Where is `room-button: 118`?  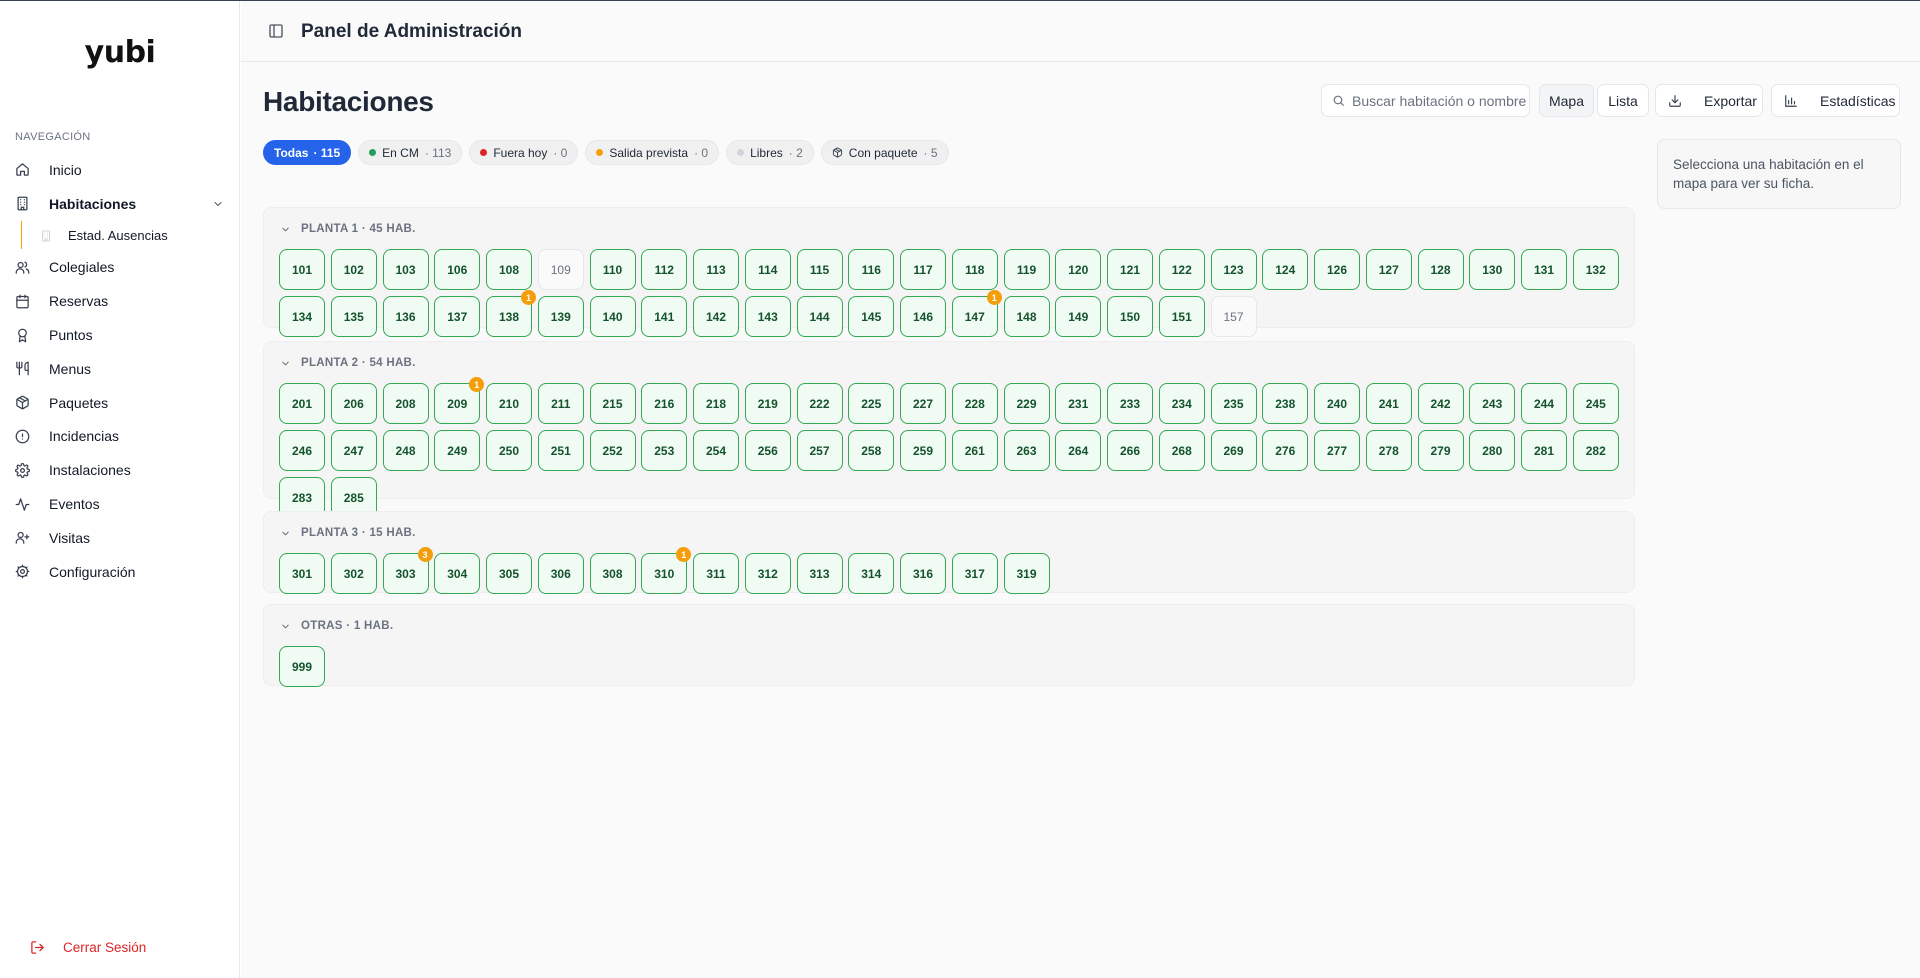
room-button: 118 is located at coordinates (974, 269).